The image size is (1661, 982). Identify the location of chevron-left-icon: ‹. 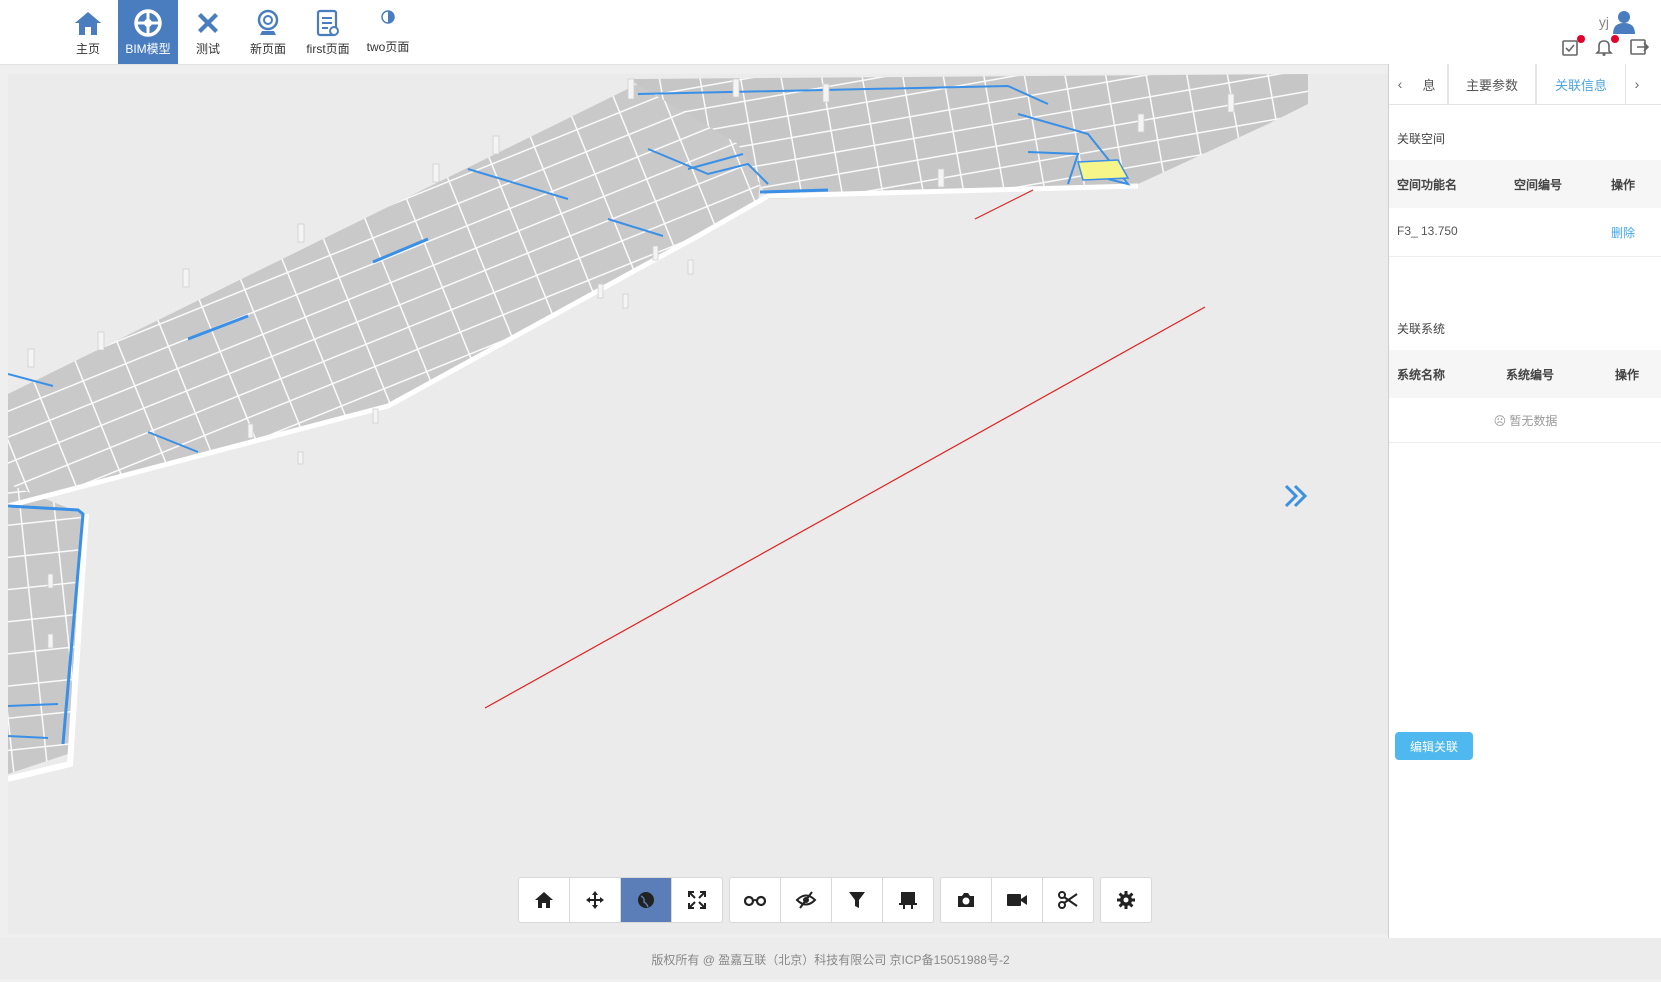
(1400, 84).